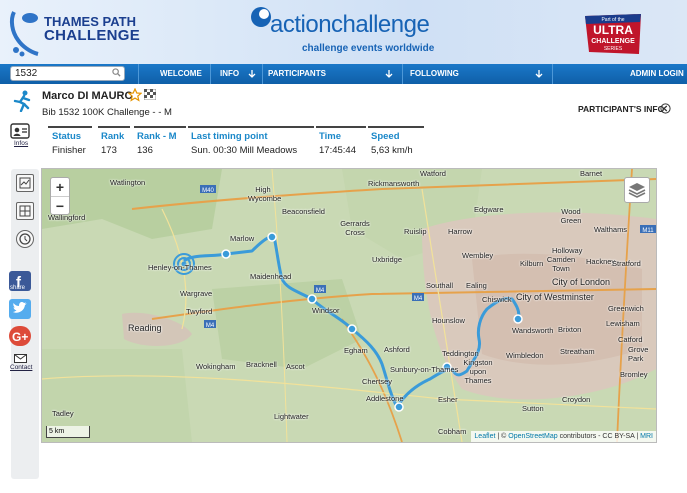  What do you see at coordinates (613, 34) in the screenshot?
I see `ultra-challenge-logo: Part of the ULTRA CHALLENGE SERIES` at bounding box center [613, 34].